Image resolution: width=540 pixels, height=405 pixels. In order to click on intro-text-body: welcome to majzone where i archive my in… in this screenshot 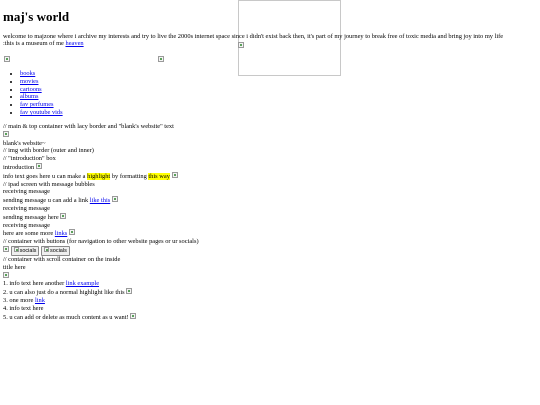, I will do `click(253, 36)`.